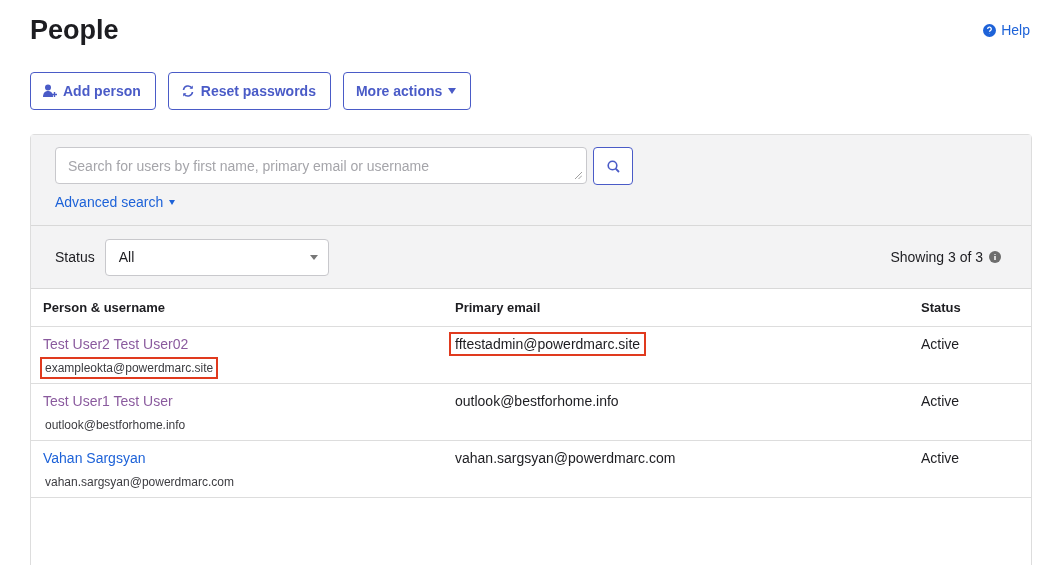 The image size is (1038, 565). I want to click on page-title: People, so click(74, 30).